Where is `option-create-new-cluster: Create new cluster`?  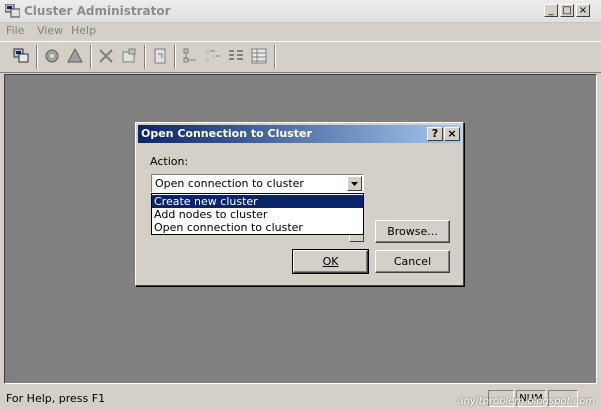 option-create-new-cluster: Create new cluster is located at coordinates (257, 201).